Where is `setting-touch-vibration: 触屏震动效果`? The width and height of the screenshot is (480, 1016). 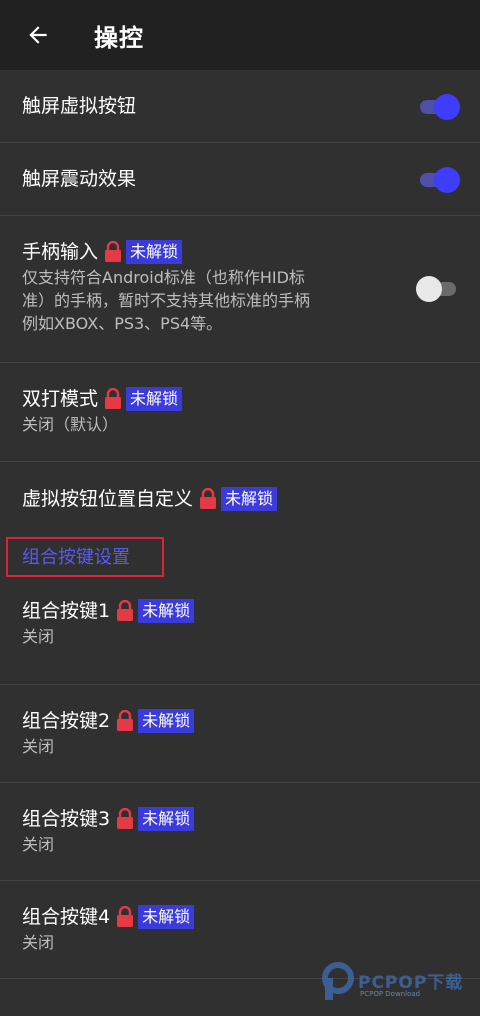
setting-touch-vibration: 触屏震动效果 is located at coordinates (240, 179).